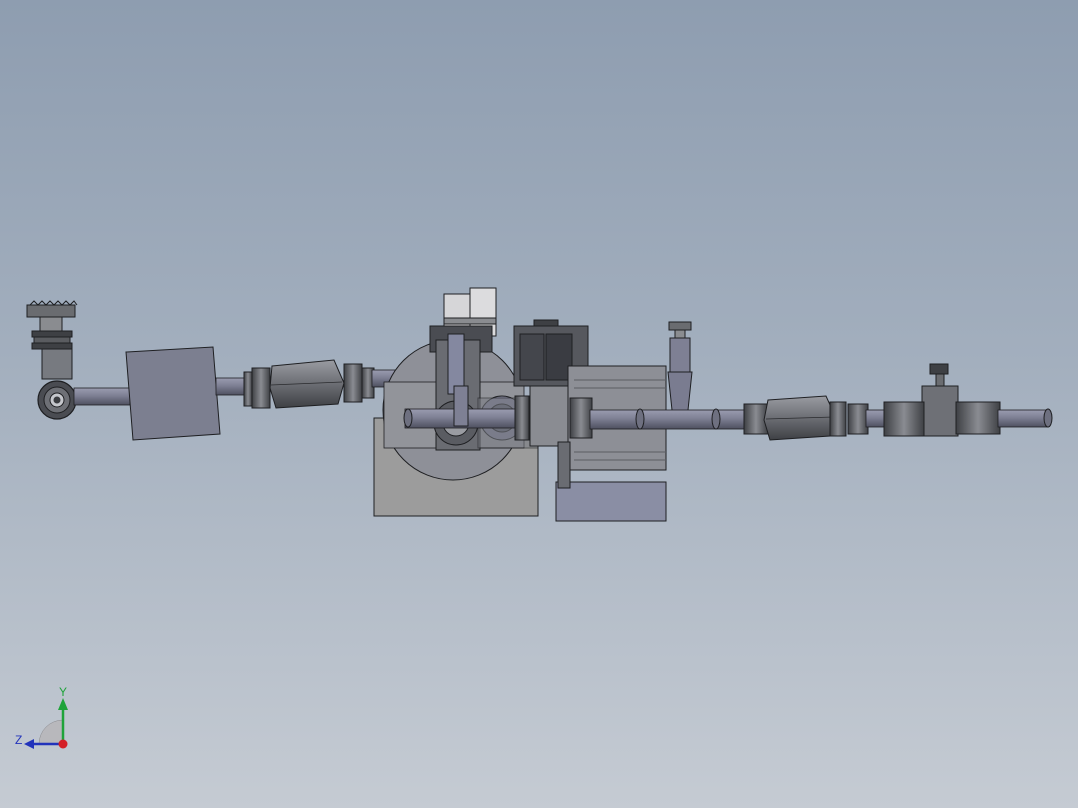  What do you see at coordinates (51, 732) in the screenshot?
I see `triad-plane-arc` at bounding box center [51, 732].